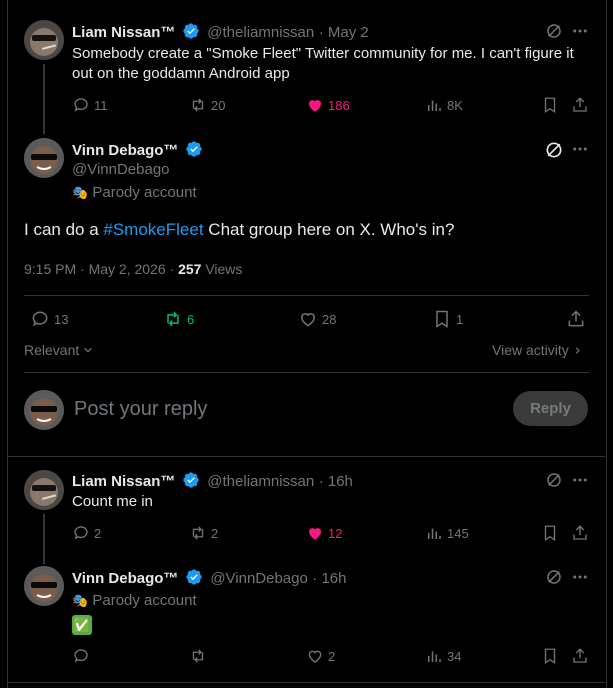 This screenshot has height=688, width=613. What do you see at coordinates (64, 229) in the screenshot?
I see `post-text-prefix: I can do a` at bounding box center [64, 229].